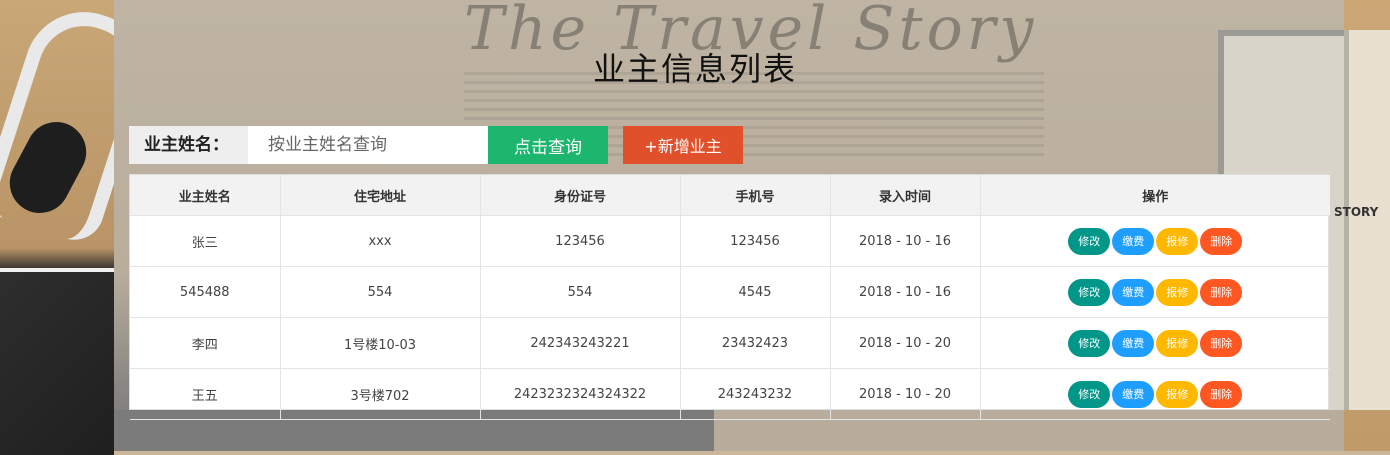  Describe the element at coordinates (755, 195) in the screenshot. I see `column-header-phone: 手机号` at that location.